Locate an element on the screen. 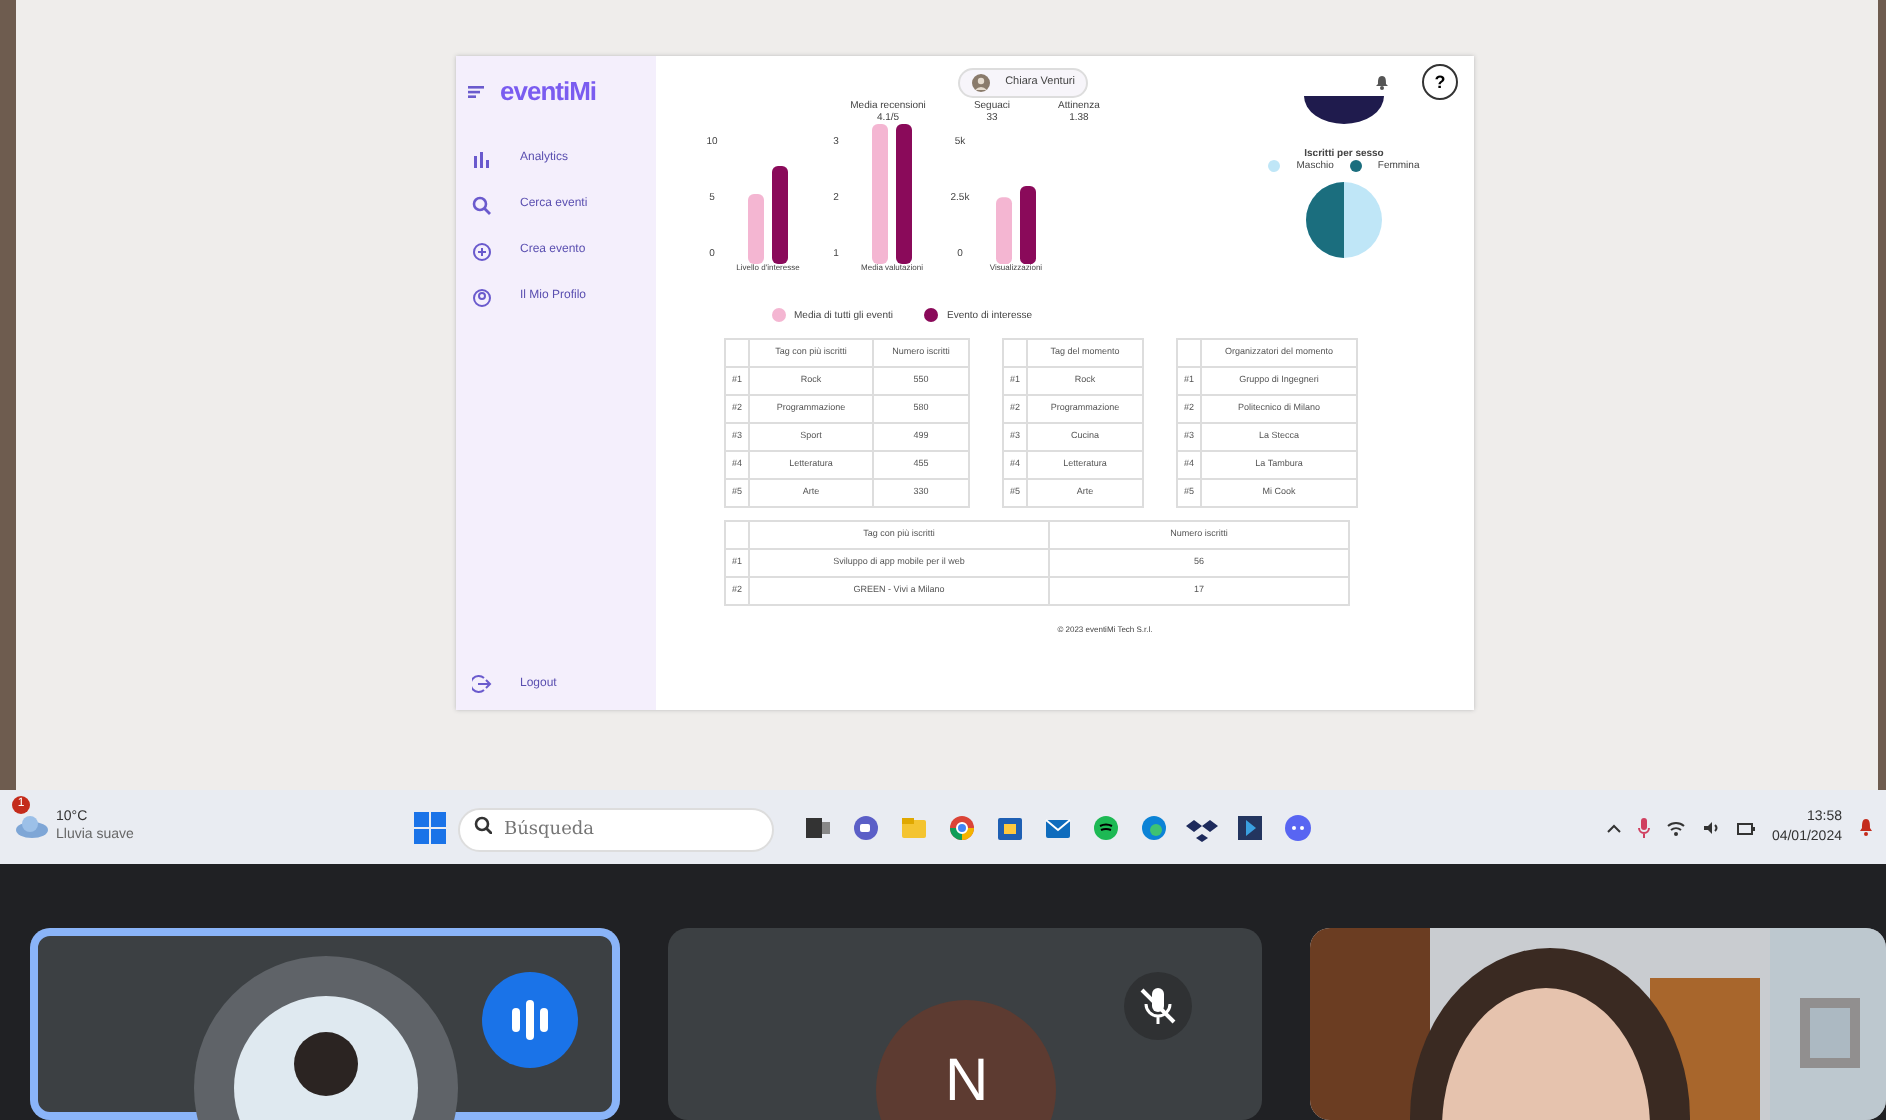 The width and height of the screenshot is (1886, 1120). add-icon is located at coordinates (482, 251).